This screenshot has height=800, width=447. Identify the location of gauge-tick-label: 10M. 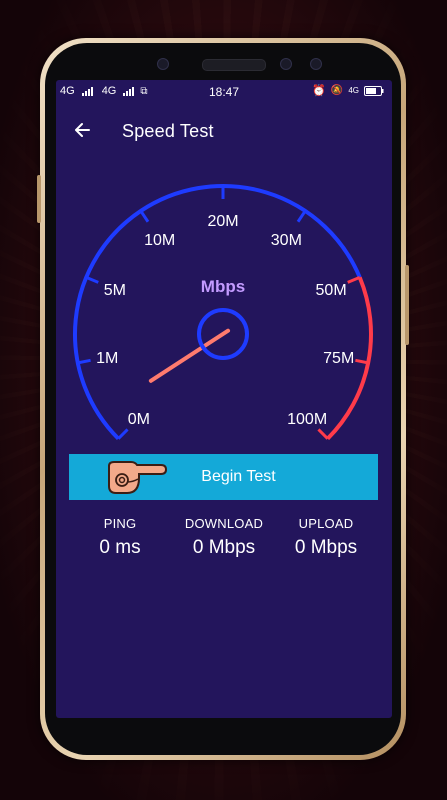
(159, 240).